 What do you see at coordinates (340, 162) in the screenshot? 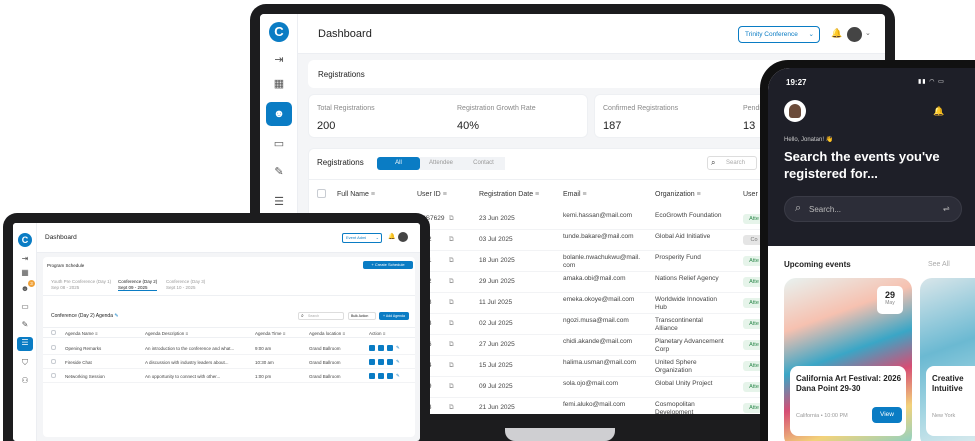
I see `table-title: Registrations` at bounding box center [340, 162].